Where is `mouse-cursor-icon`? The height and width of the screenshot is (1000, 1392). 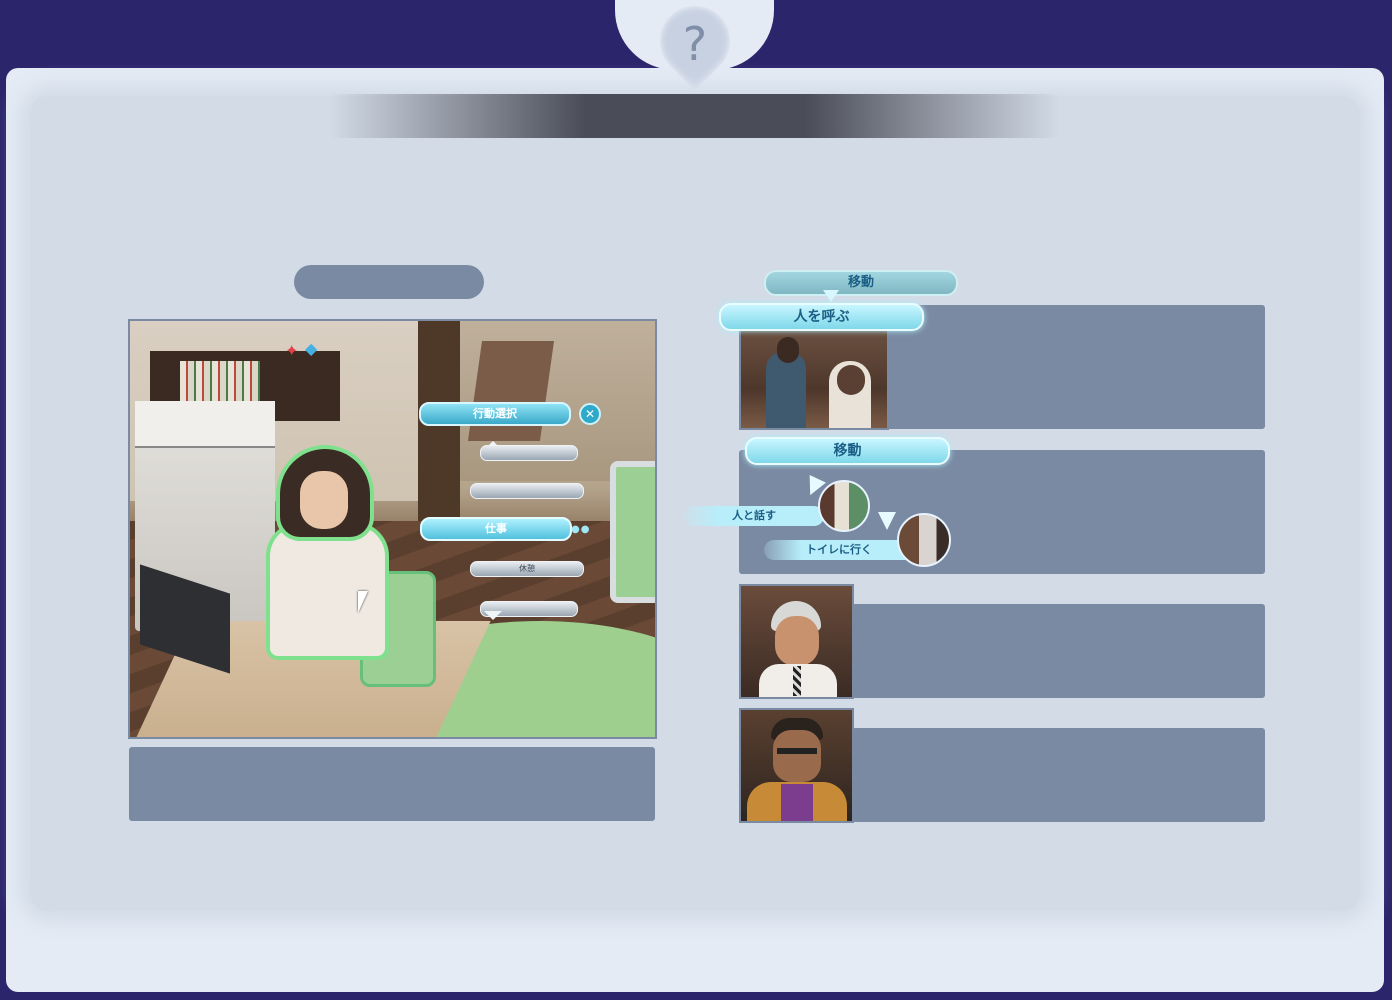 mouse-cursor-icon is located at coordinates (363, 602).